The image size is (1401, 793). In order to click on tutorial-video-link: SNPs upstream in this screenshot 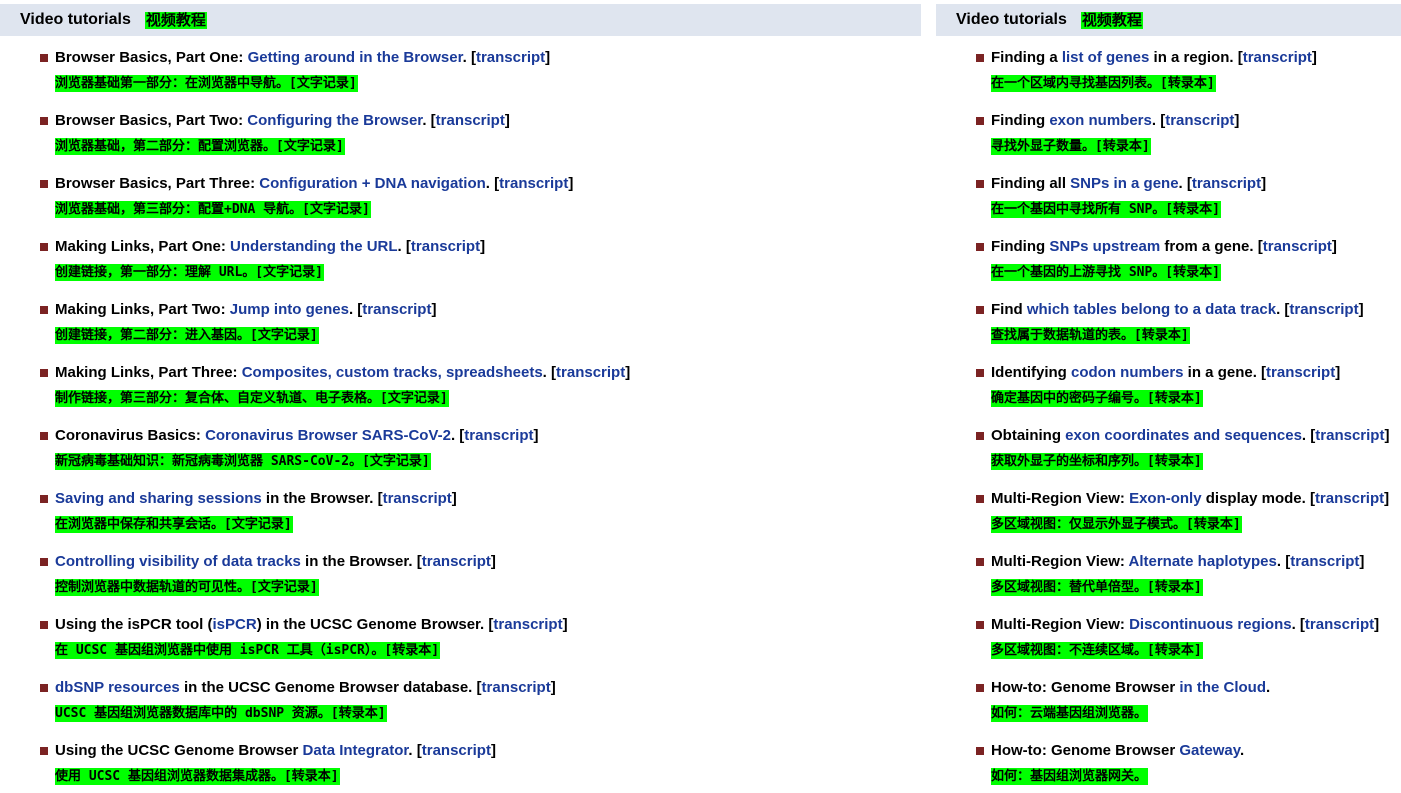, I will do `click(1104, 246)`.